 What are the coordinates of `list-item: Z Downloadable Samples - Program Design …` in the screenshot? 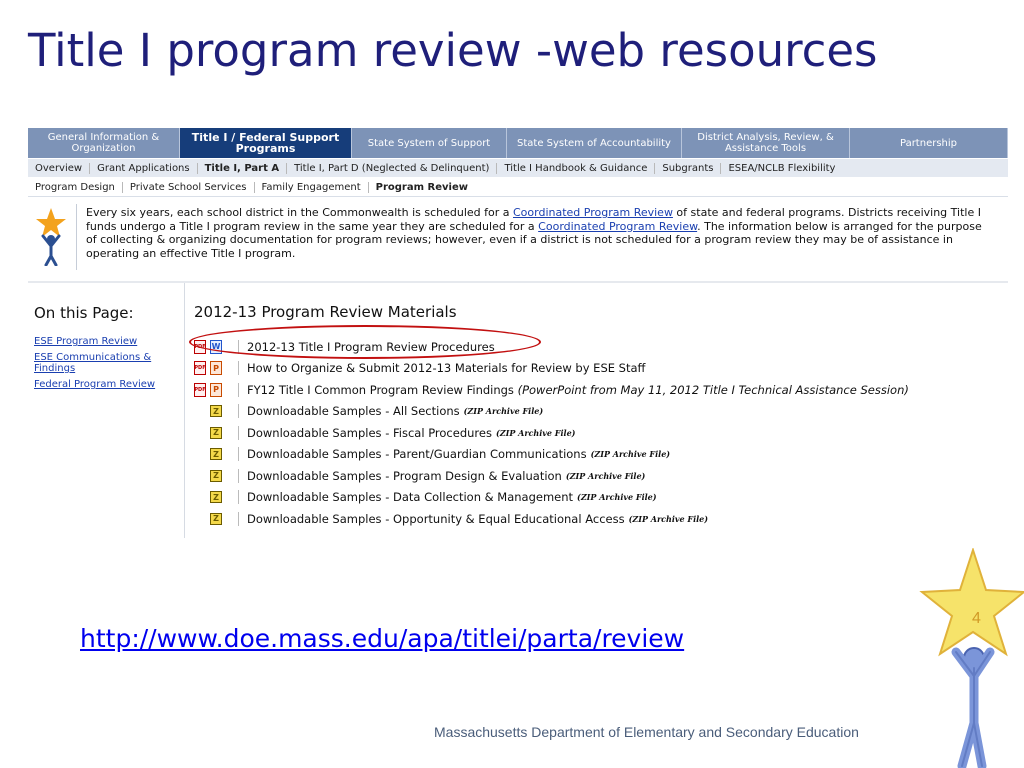 It's located at (599, 476).